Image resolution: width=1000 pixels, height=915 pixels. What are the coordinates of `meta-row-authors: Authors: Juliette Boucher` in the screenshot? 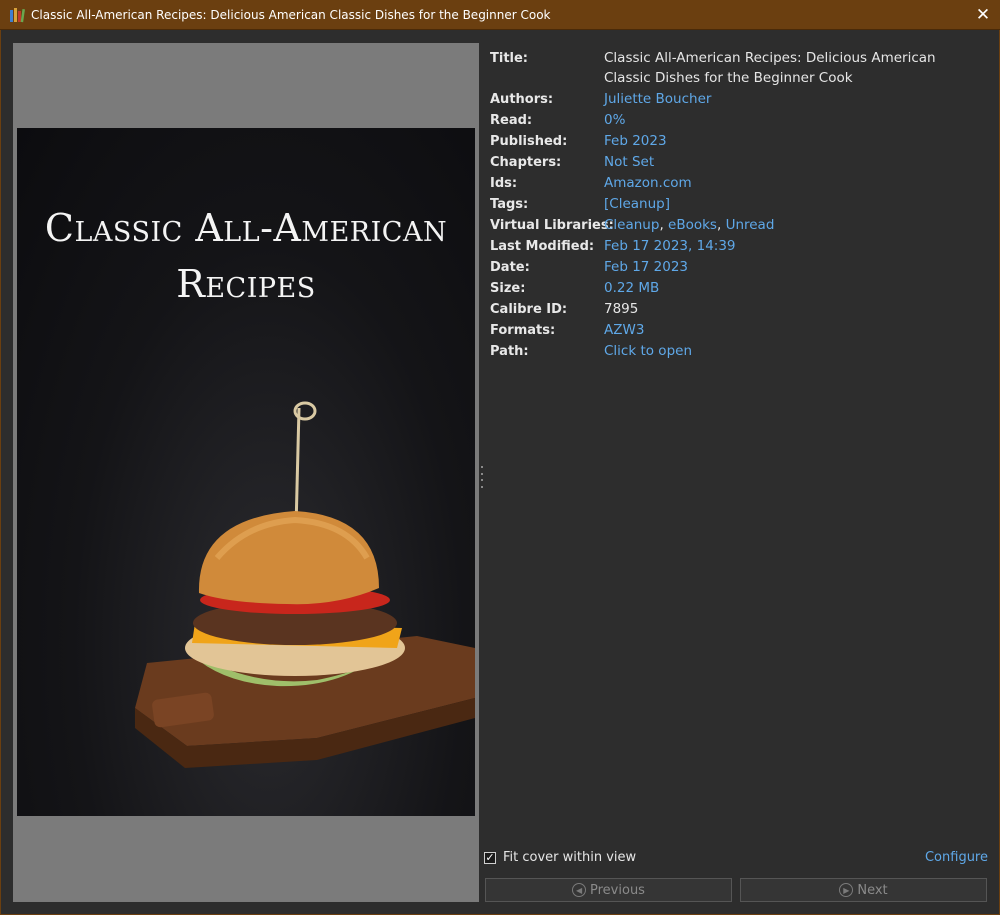 It's located at (740, 99).